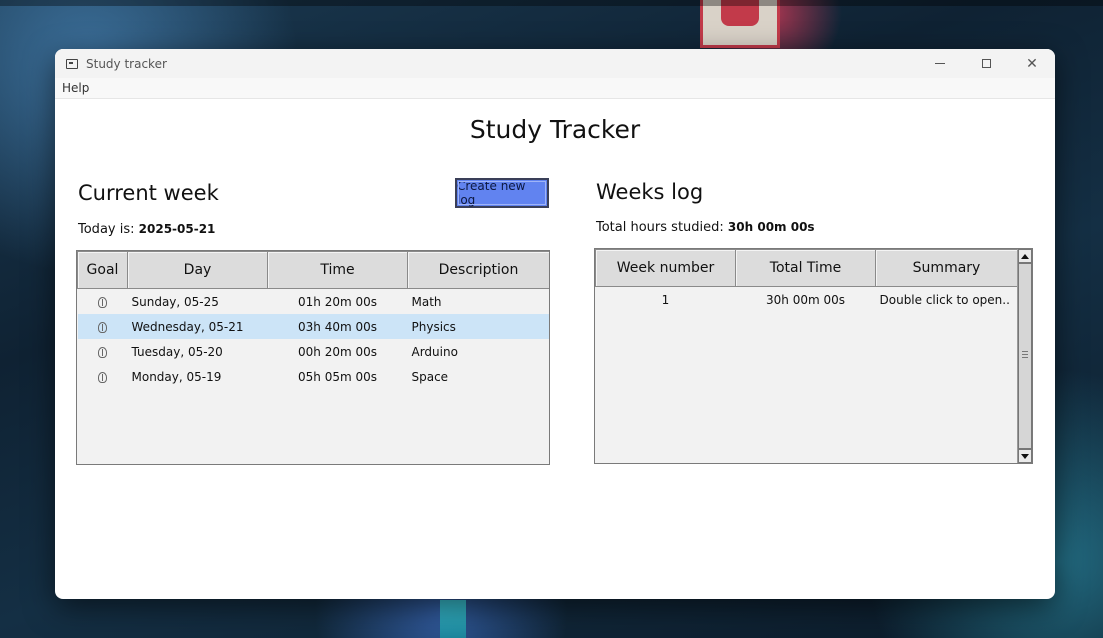 The width and height of the screenshot is (1103, 638). Describe the element at coordinates (72, 63) in the screenshot. I see `app-icon` at that location.